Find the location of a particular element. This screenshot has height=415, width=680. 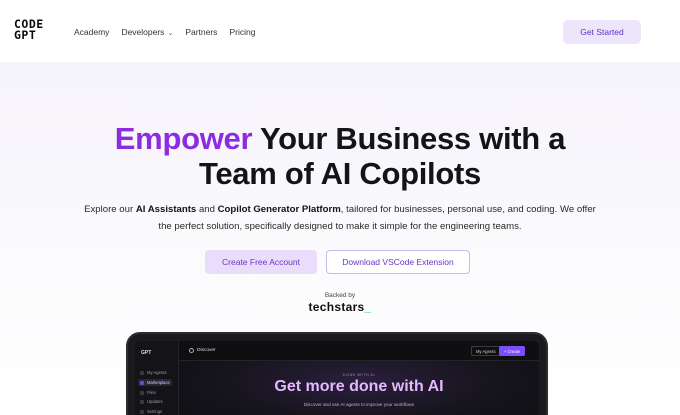

sub-text-2: and is located at coordinates (207, 209).